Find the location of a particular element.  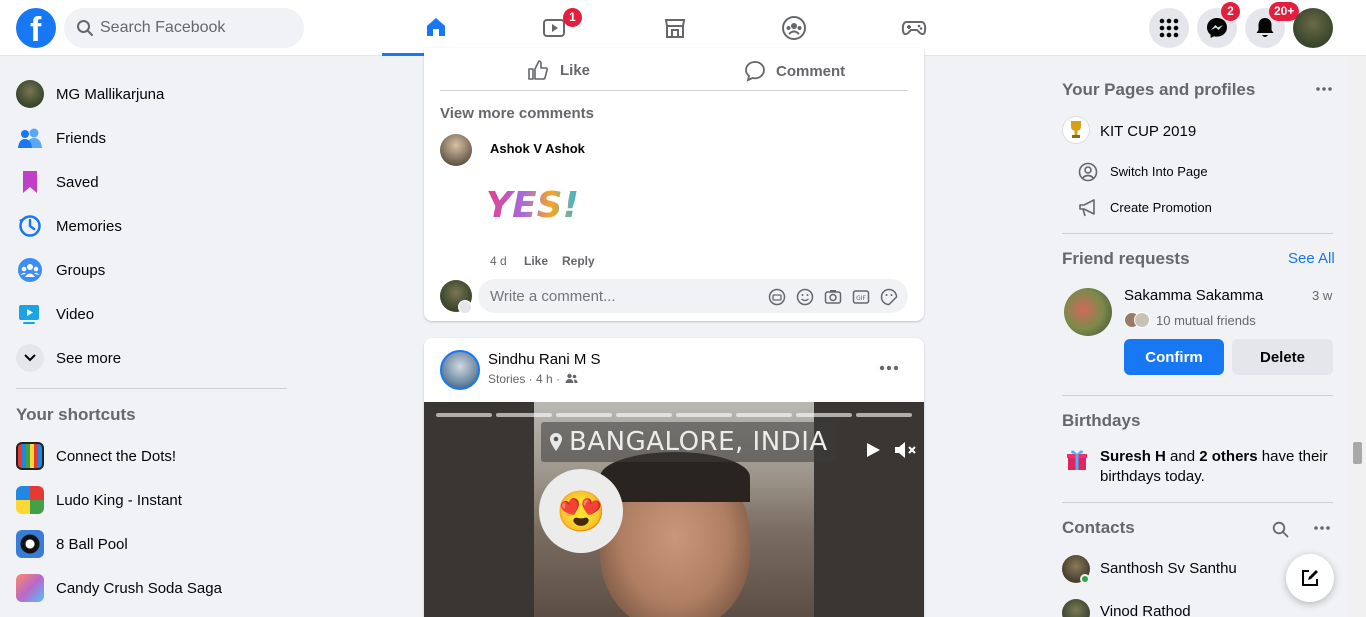

search-input is located at coordinates (198, 28).